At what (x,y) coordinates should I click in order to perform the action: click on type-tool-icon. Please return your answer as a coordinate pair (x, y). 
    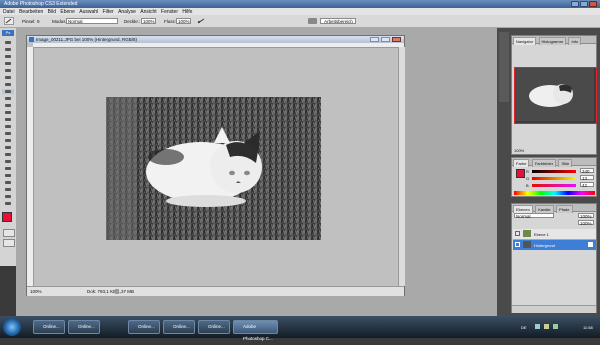
    Looking at the image, I should click on (8, 147).